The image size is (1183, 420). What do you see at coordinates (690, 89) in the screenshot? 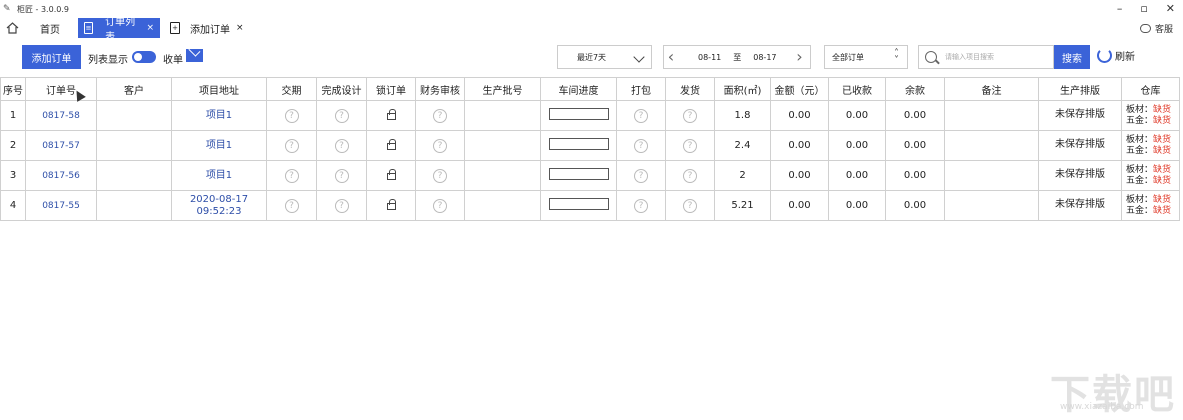
I see `column-header: 发货` at bounding box center [690, 89].